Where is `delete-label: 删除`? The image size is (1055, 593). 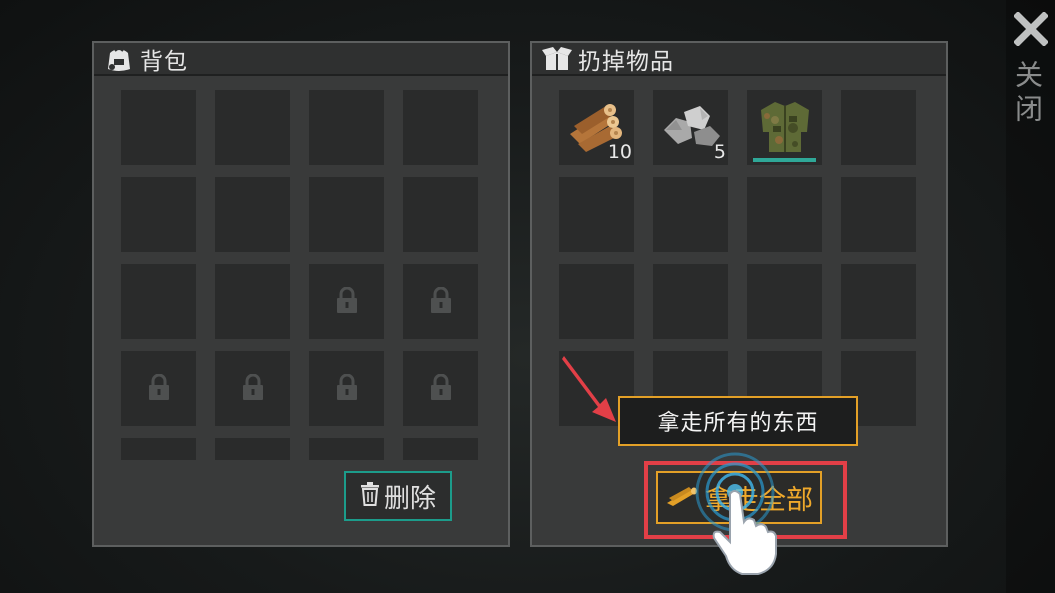
delete-label: 删除 is located at coordinates (409, 498).